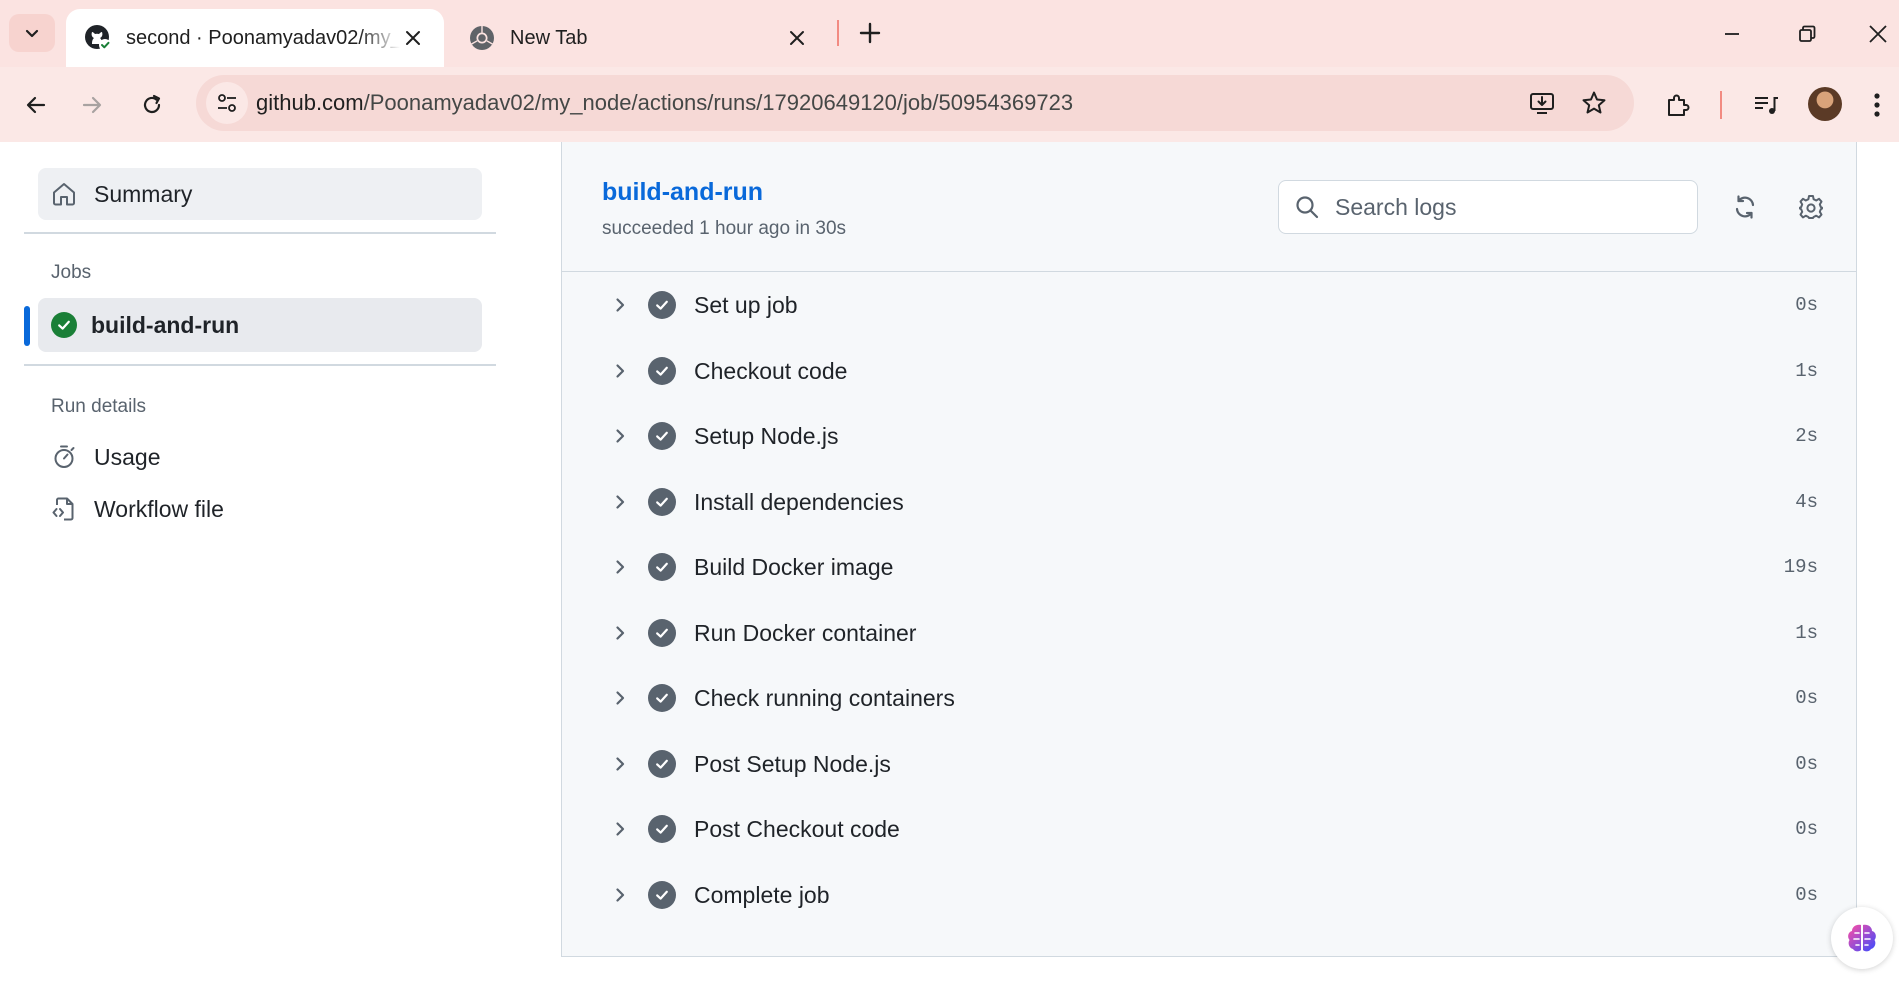 The height and width of the screenshot is (982, 1899). Describe the element at coordinates (1209, 698) in the screenshot. I see `job-step: Check running containers 0s` at that location.